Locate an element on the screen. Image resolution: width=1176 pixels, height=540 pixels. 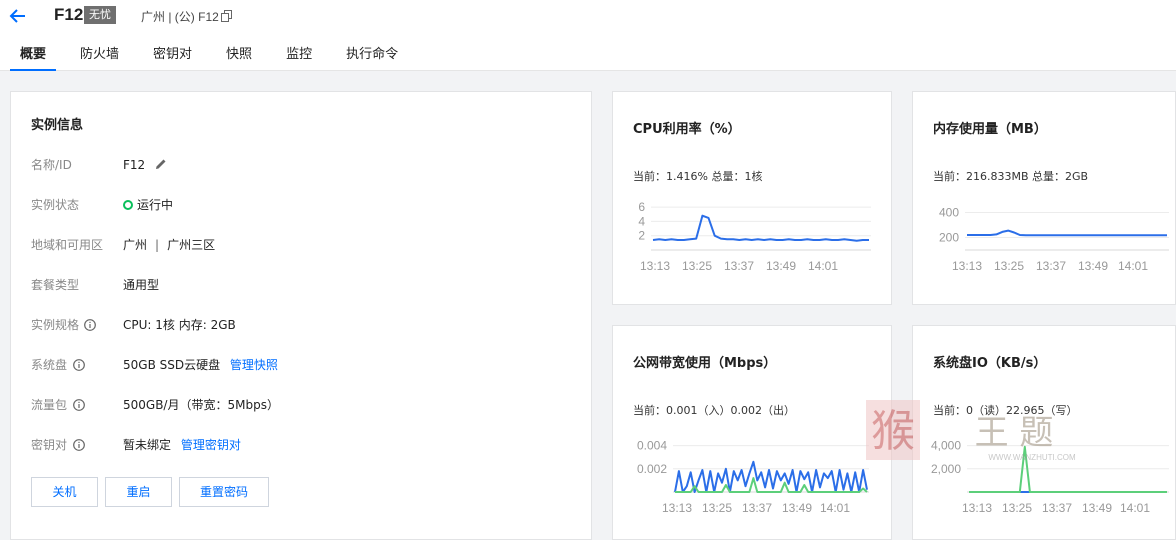
keypair-label: 密钥对 is located at coordinates (49, 445).